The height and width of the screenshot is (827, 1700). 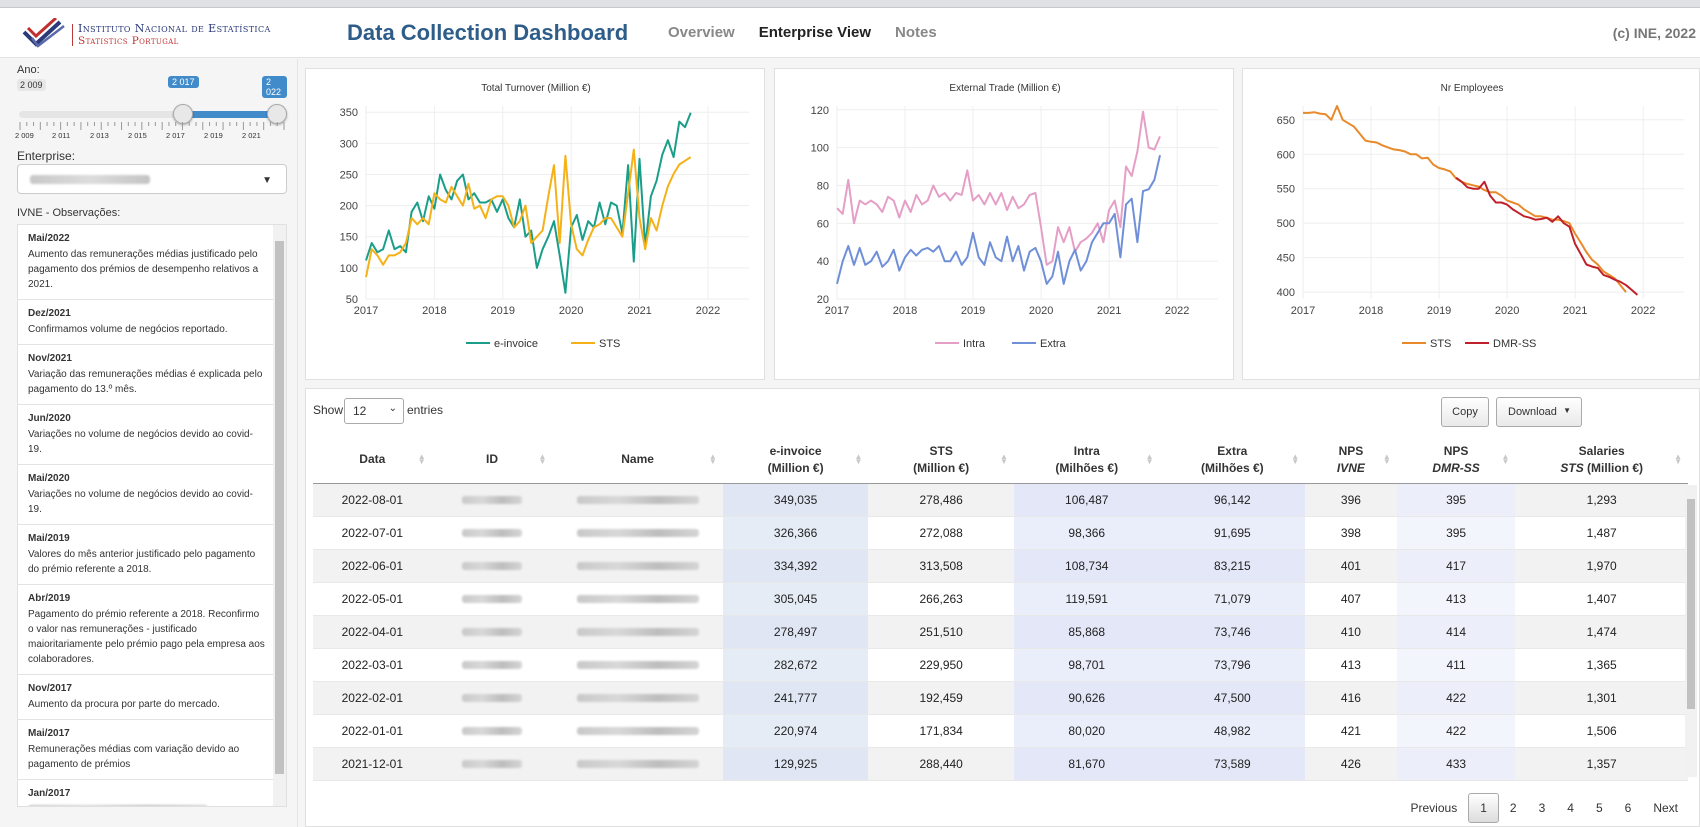 I want to click on legend-label: Intra, so click(x=974, y=344).